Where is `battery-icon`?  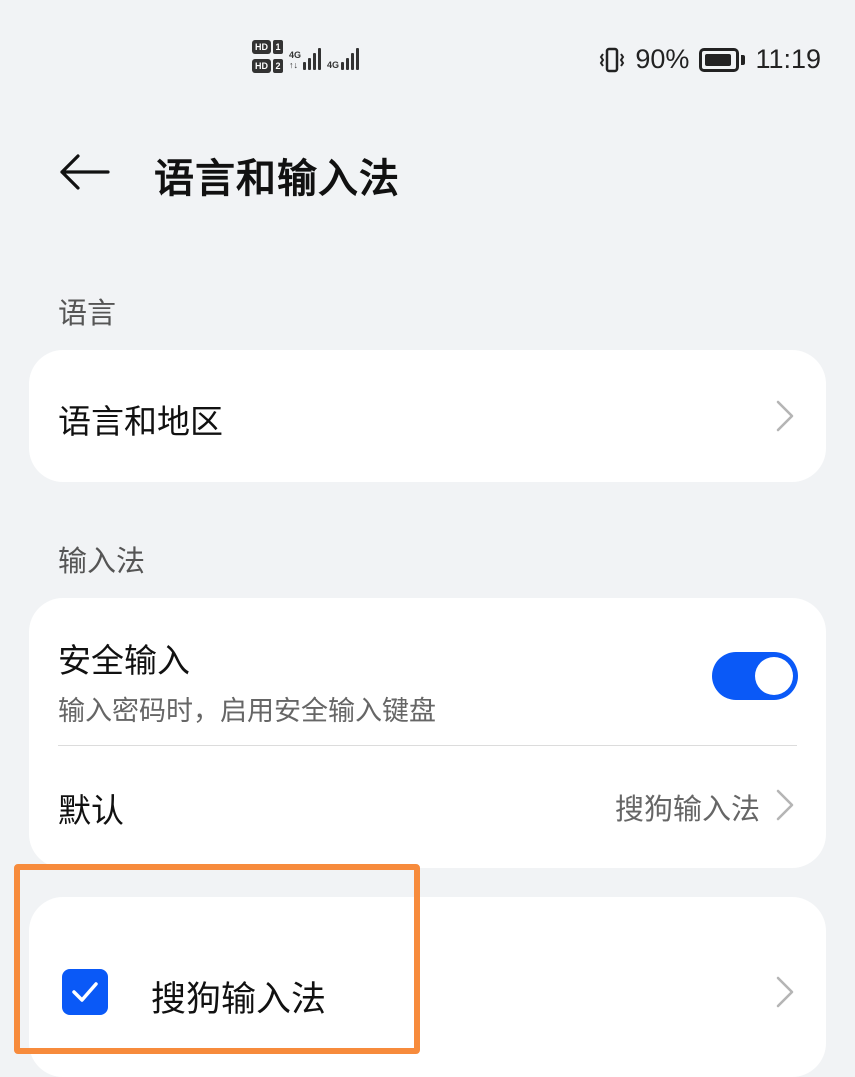 battery-icon is located at coordinates (722, 59).